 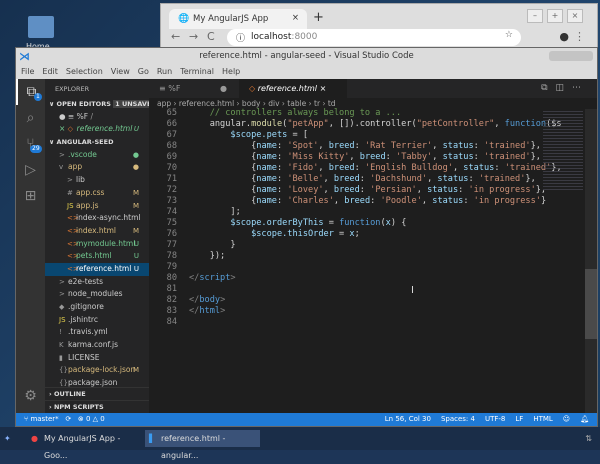 I want to click on search-icon: ⌕, so click(x=30, y=118).